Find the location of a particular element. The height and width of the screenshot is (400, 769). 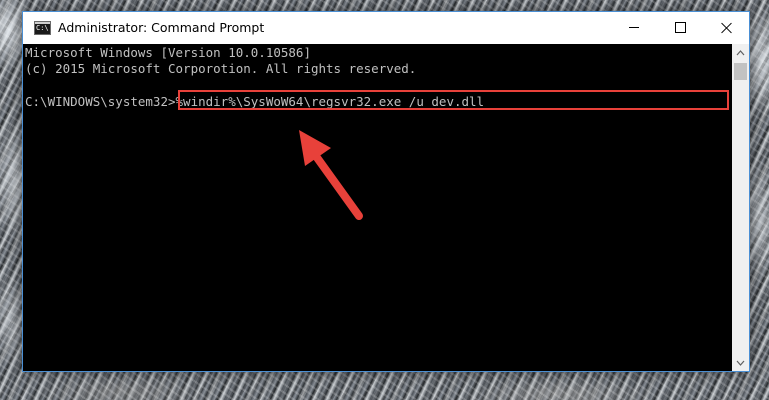

title-bar: C:\ Administrator: Command Prompt is located at coordinates (386, 28).